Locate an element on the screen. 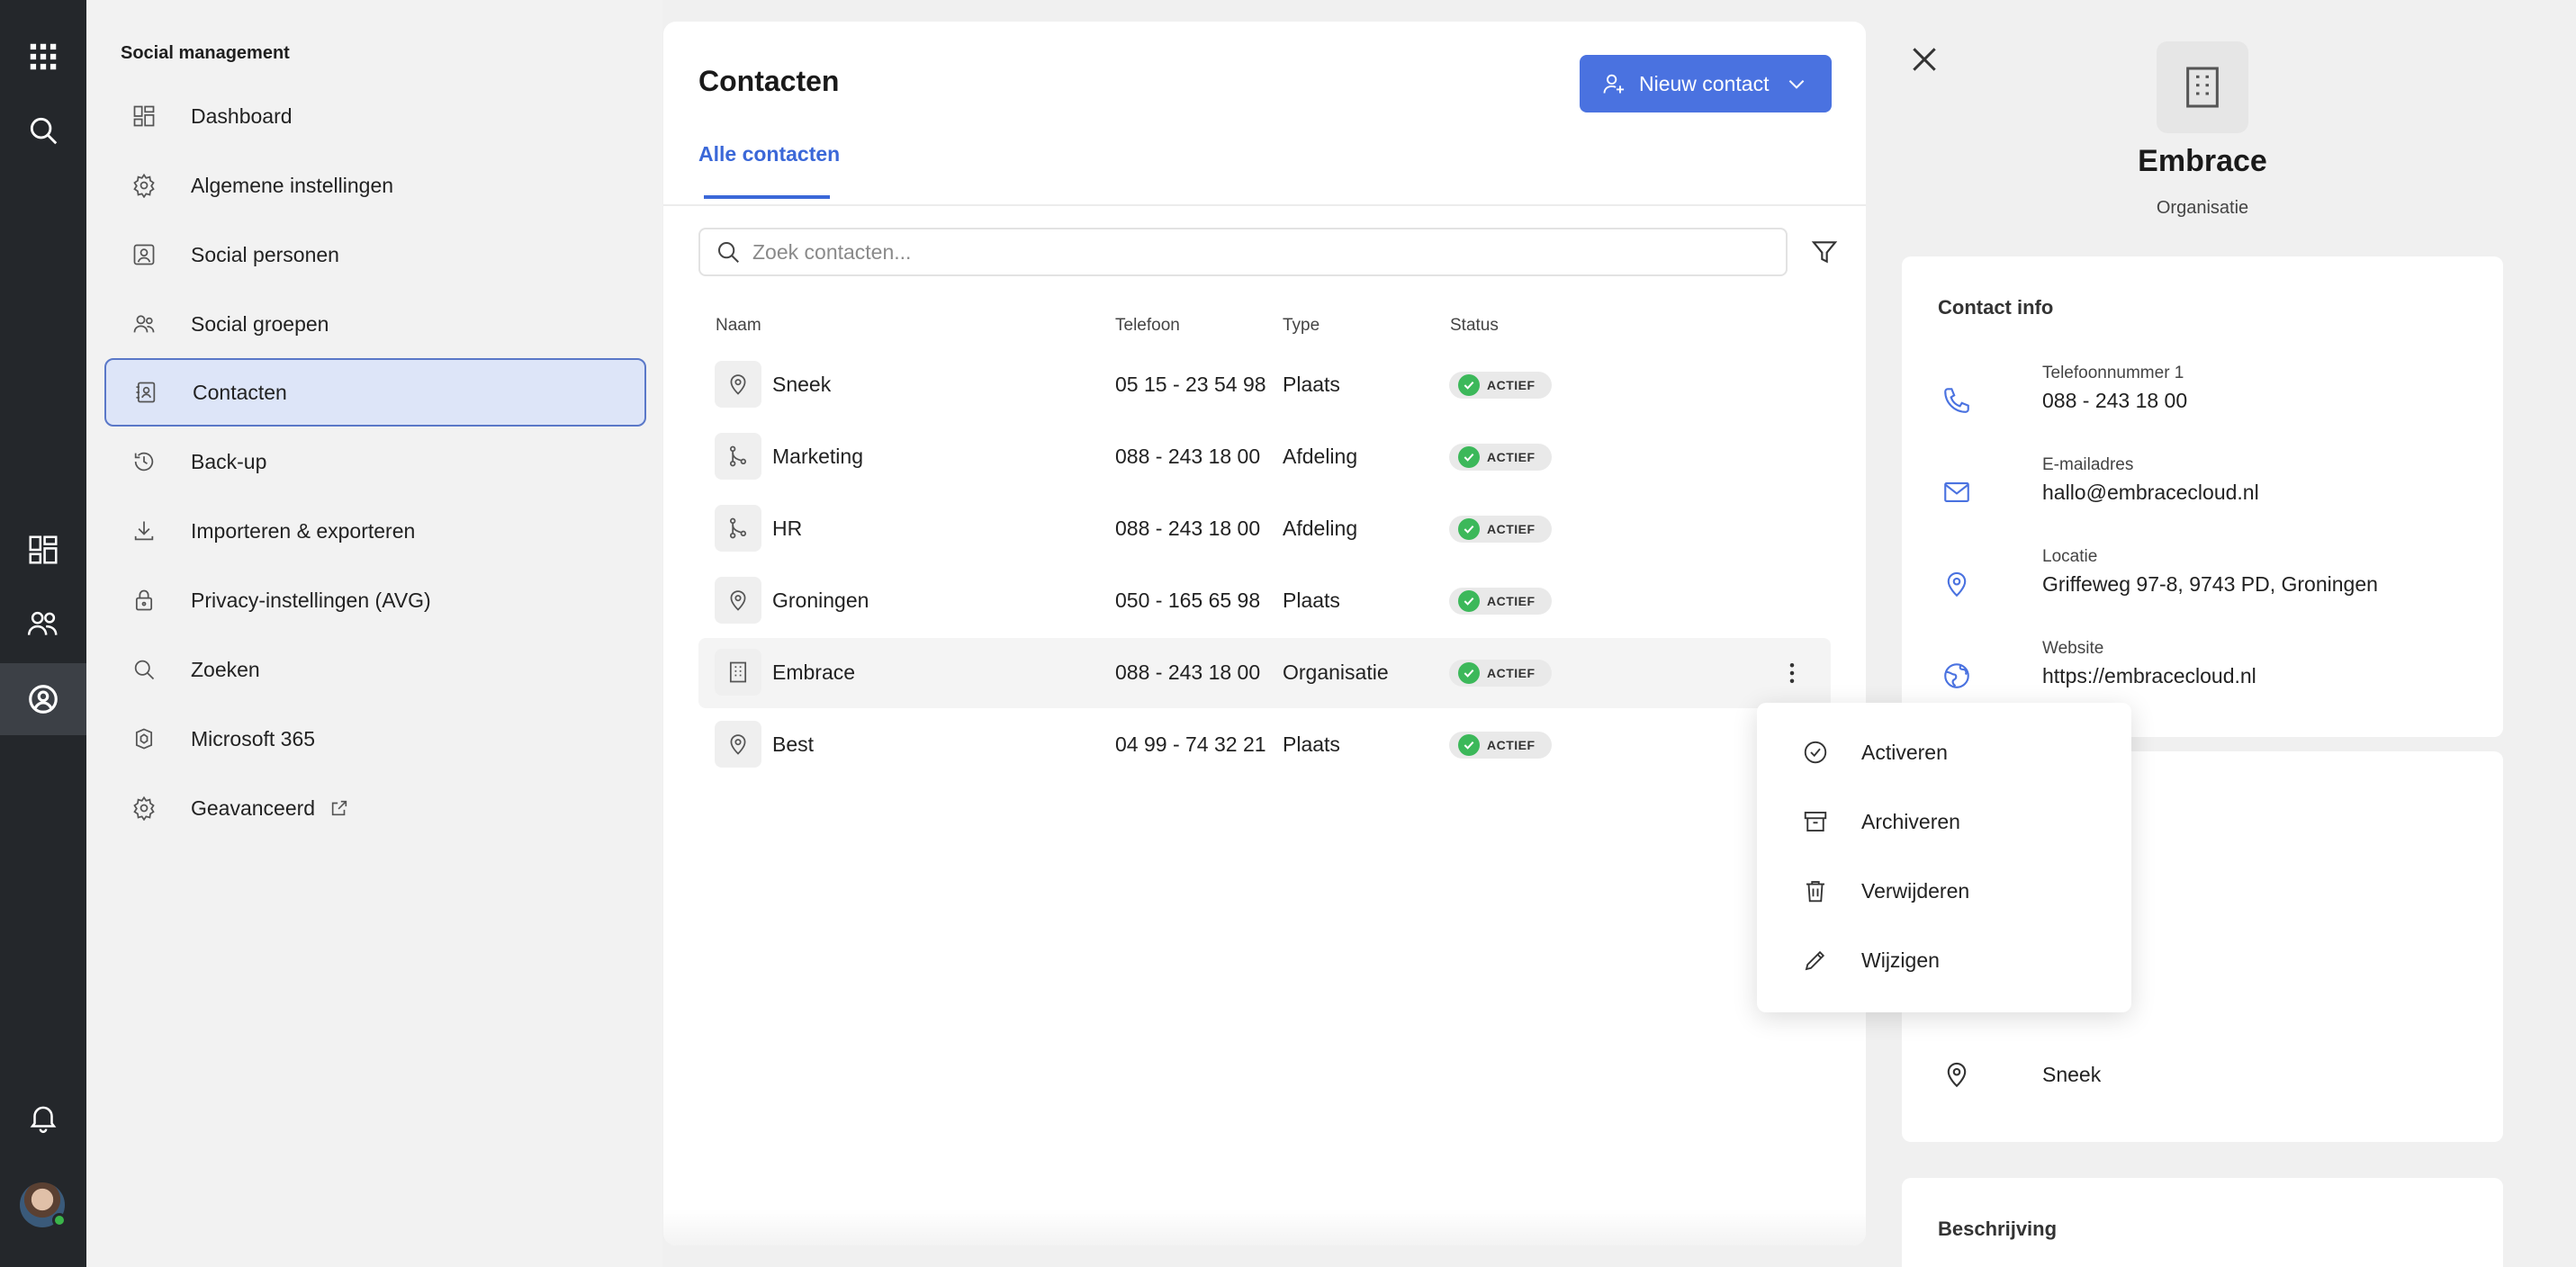  tab-alle-contacten: Alle contacten is located at coordinates (769, 154).